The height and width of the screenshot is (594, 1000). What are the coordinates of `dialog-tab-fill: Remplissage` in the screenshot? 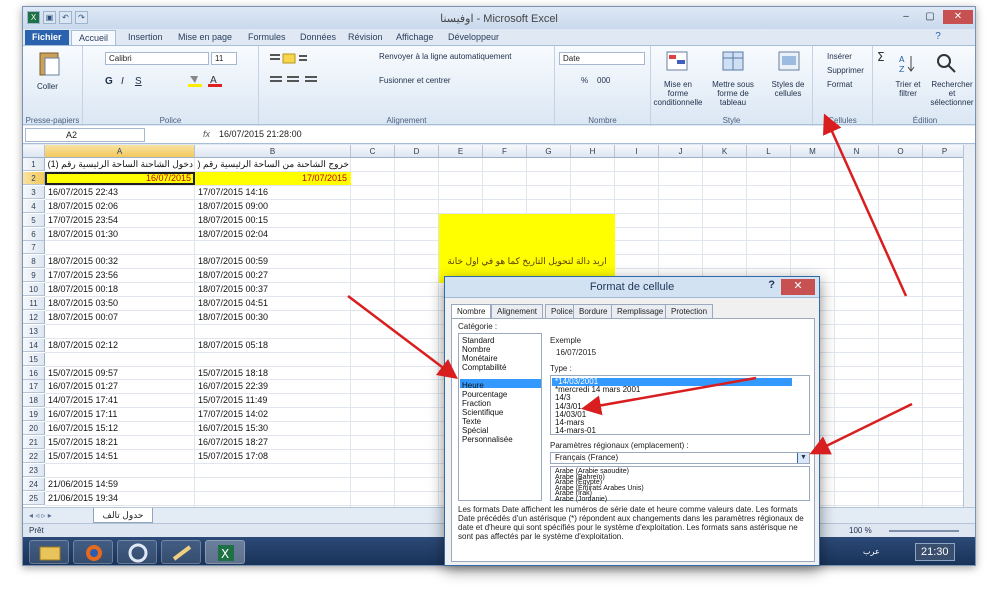 It's located at (640, 311).